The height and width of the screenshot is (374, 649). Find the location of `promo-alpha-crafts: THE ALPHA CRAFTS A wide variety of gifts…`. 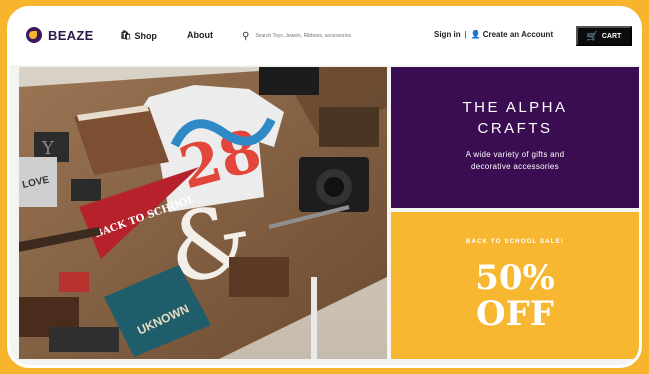

promo-alpha-crafts: THE ALPHA CRAFTS A wide variety of gifts… is located at coordinates (515, 137).